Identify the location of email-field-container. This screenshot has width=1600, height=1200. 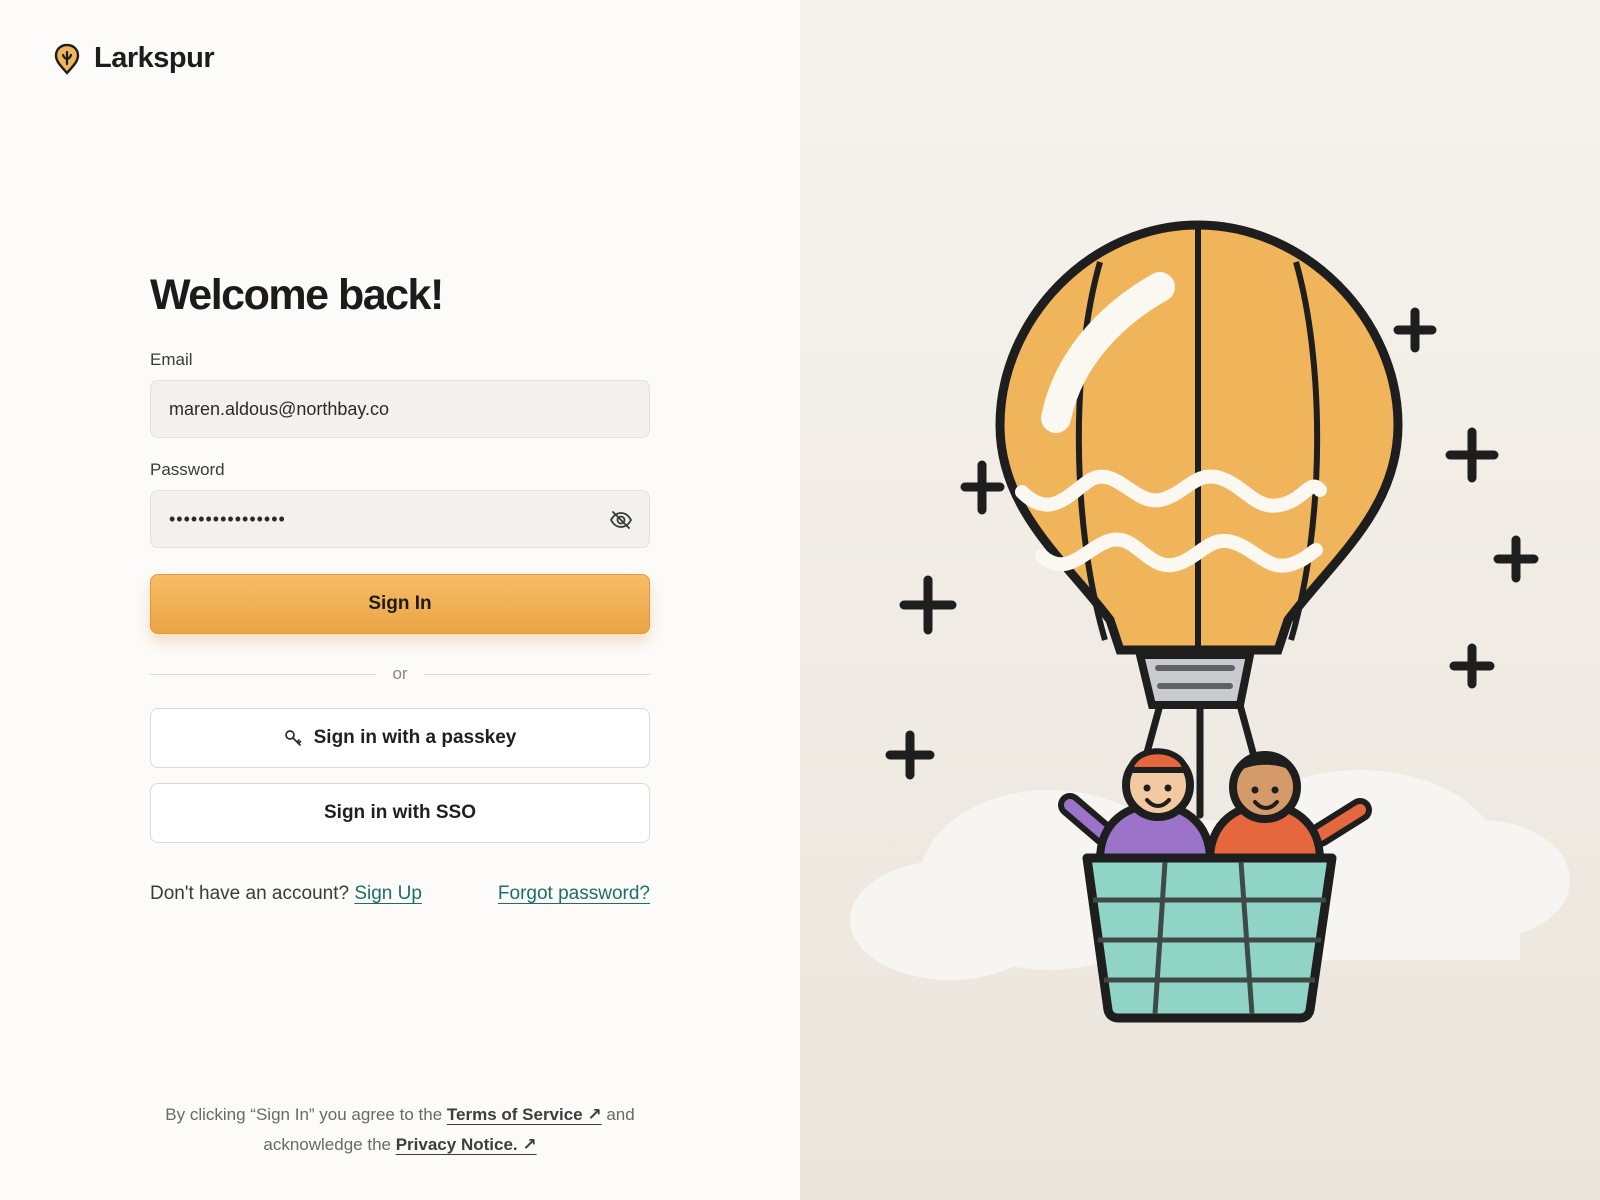
(400, 409).